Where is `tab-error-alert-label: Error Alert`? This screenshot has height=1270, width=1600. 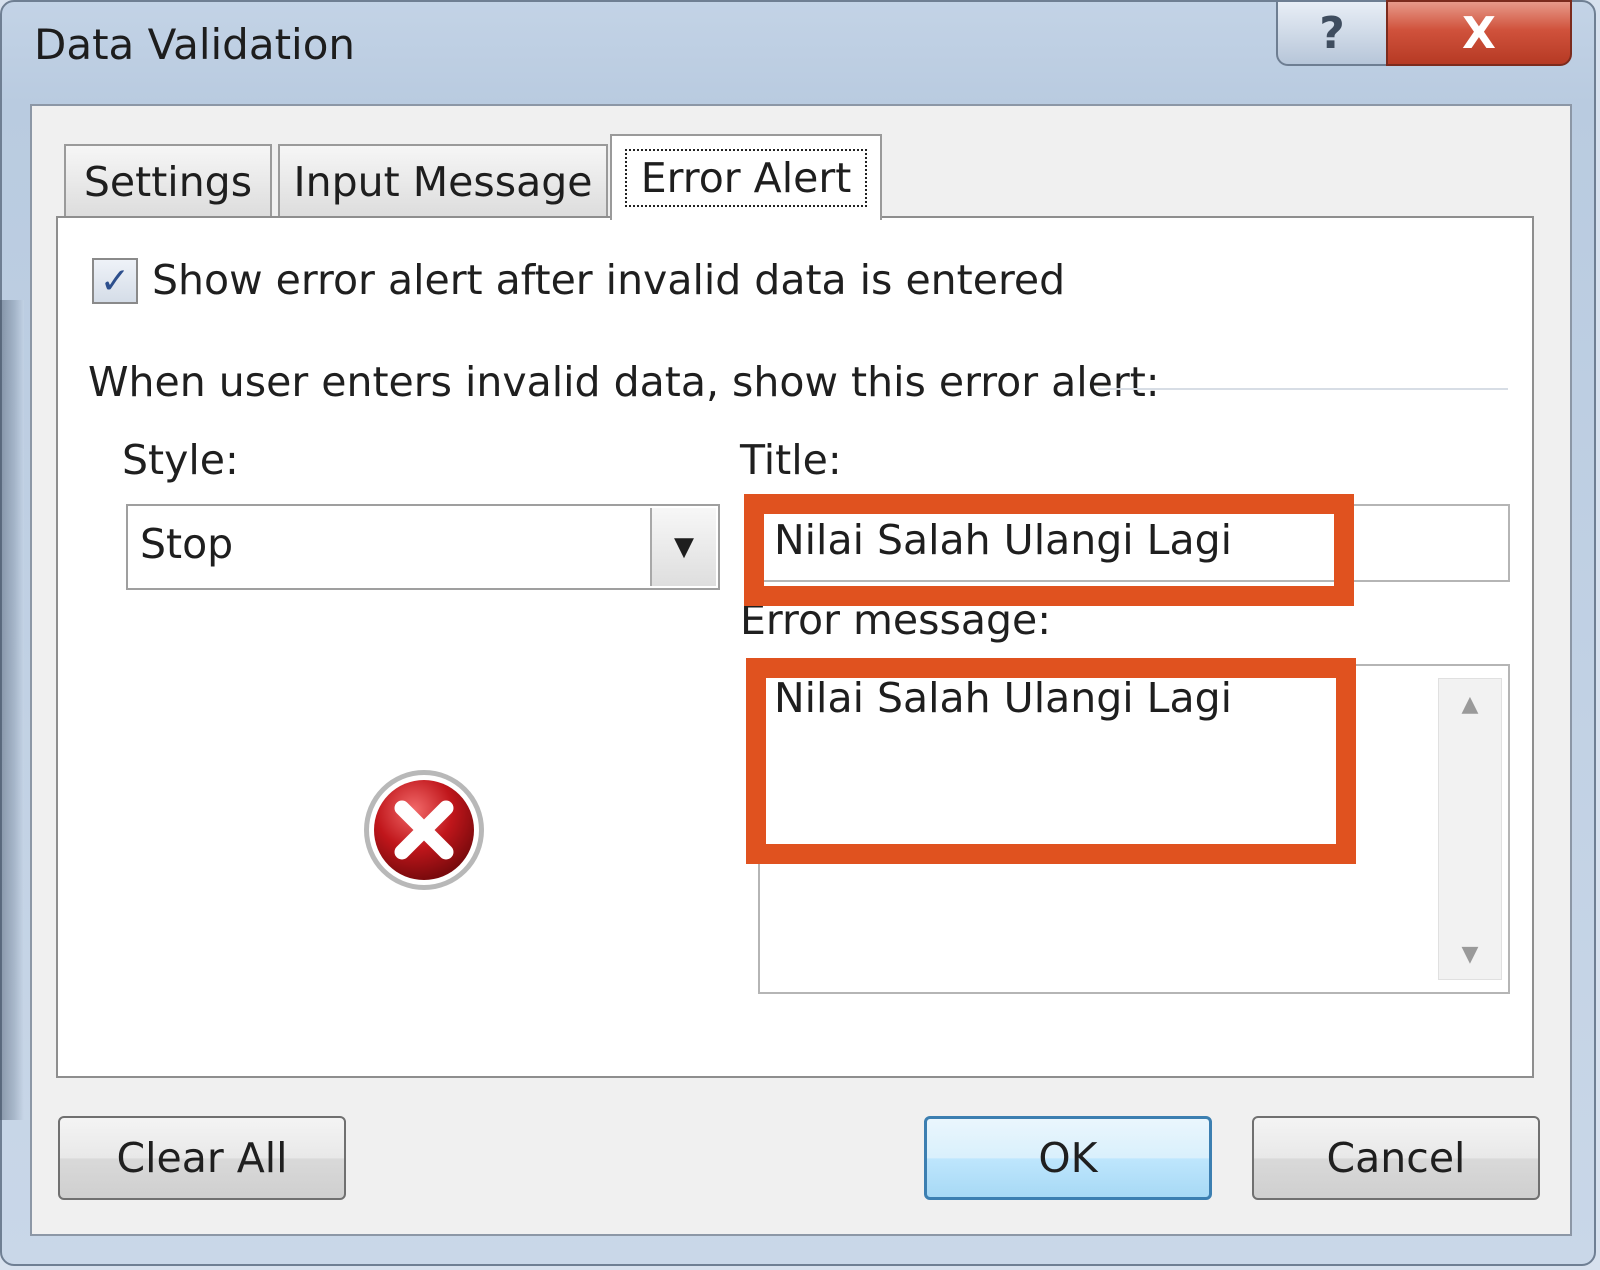
tab-error-alert-label: Error Alert is located at coordinates (746, 178).